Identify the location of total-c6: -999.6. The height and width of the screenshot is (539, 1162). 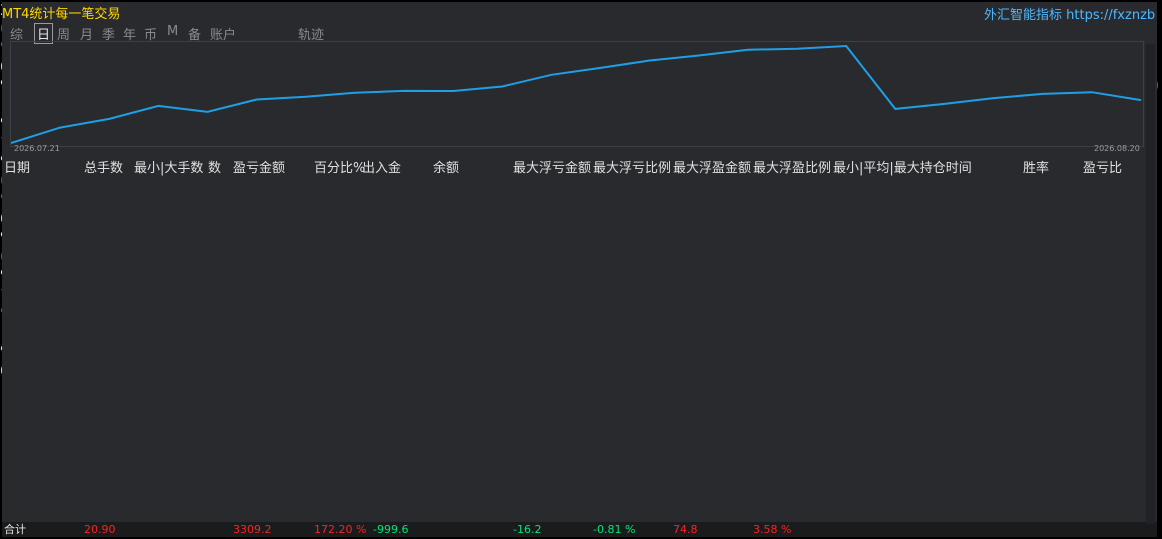
(391, 529).